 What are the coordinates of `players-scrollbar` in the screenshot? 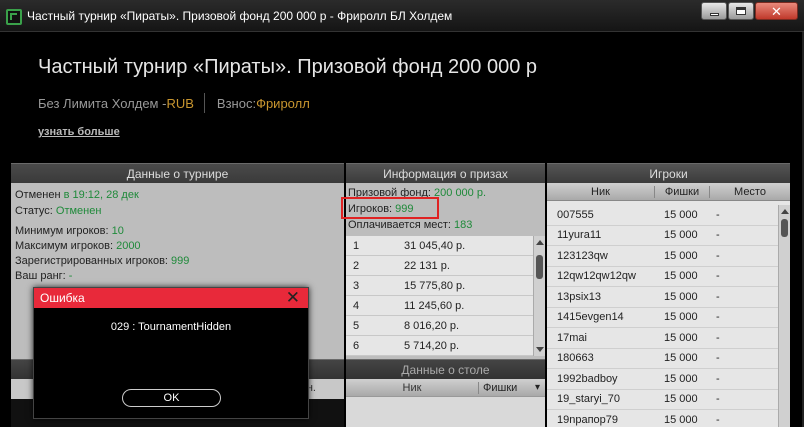 It's located at (784, 316).